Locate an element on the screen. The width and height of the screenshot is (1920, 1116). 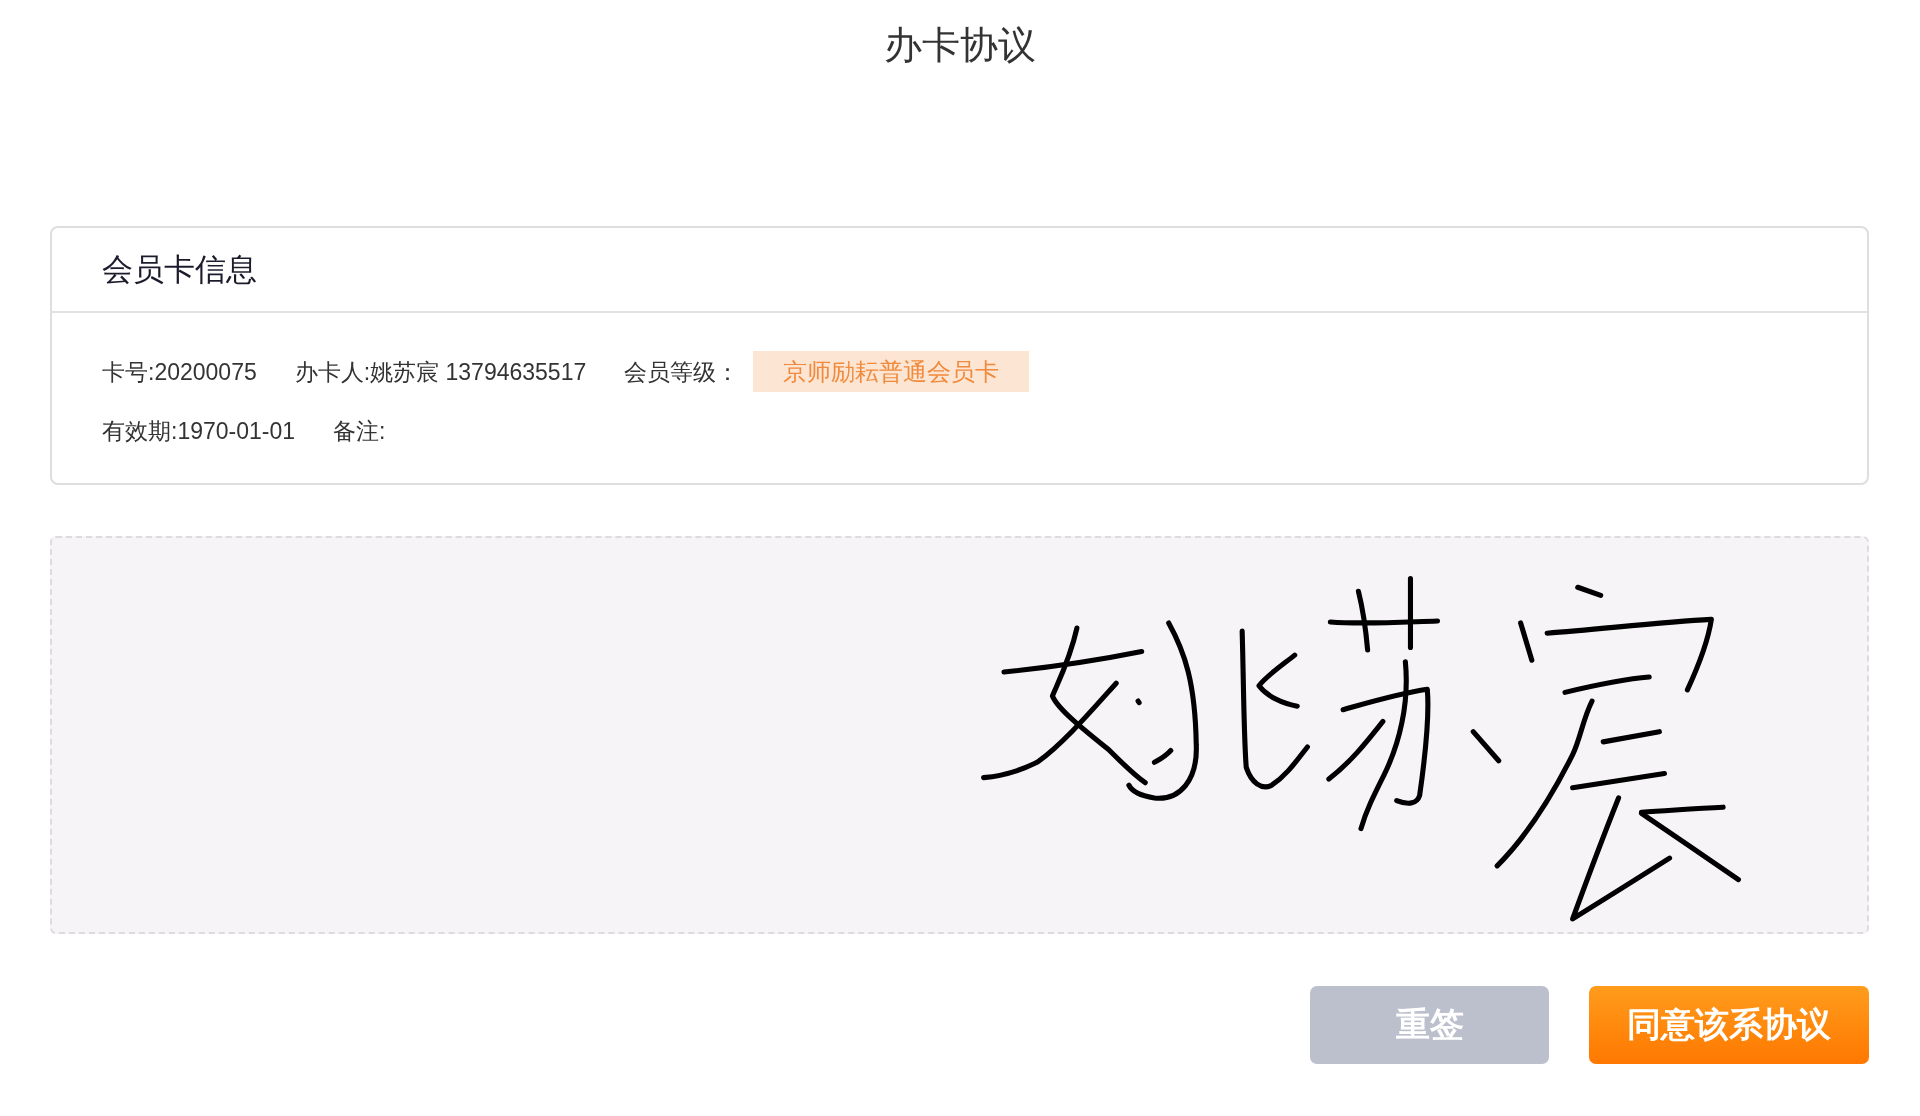
page-title: 办卡协议 is located at coordinates (959, 45).